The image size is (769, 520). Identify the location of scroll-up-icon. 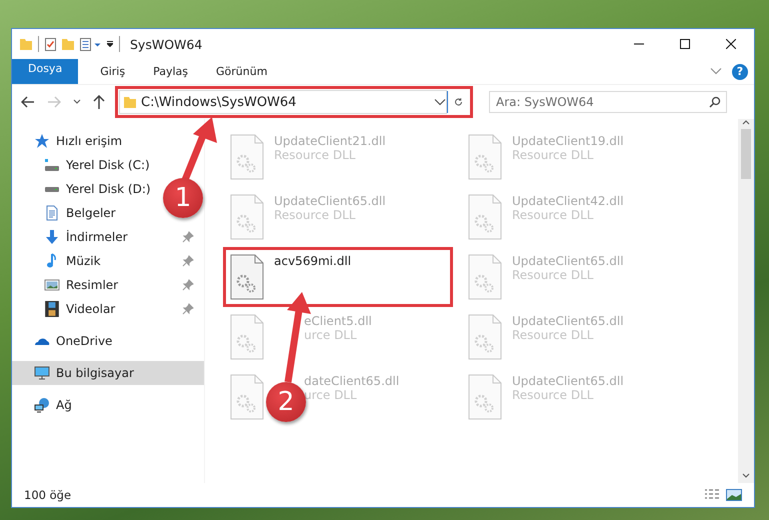
(746, 122).